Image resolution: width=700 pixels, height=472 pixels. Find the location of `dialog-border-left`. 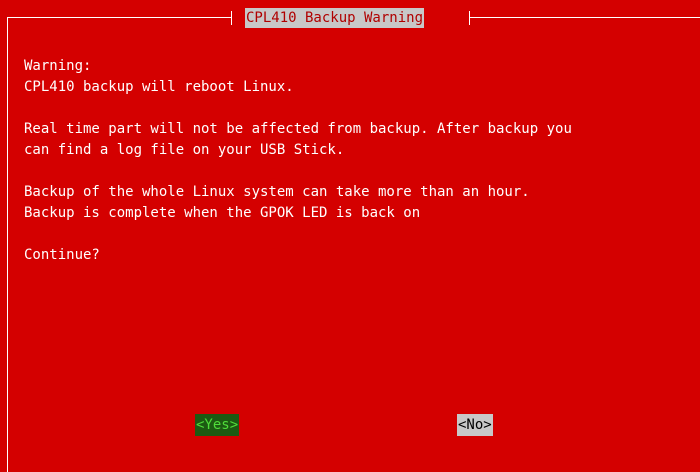

dialog-border-left is located at coordinates (7, 244).